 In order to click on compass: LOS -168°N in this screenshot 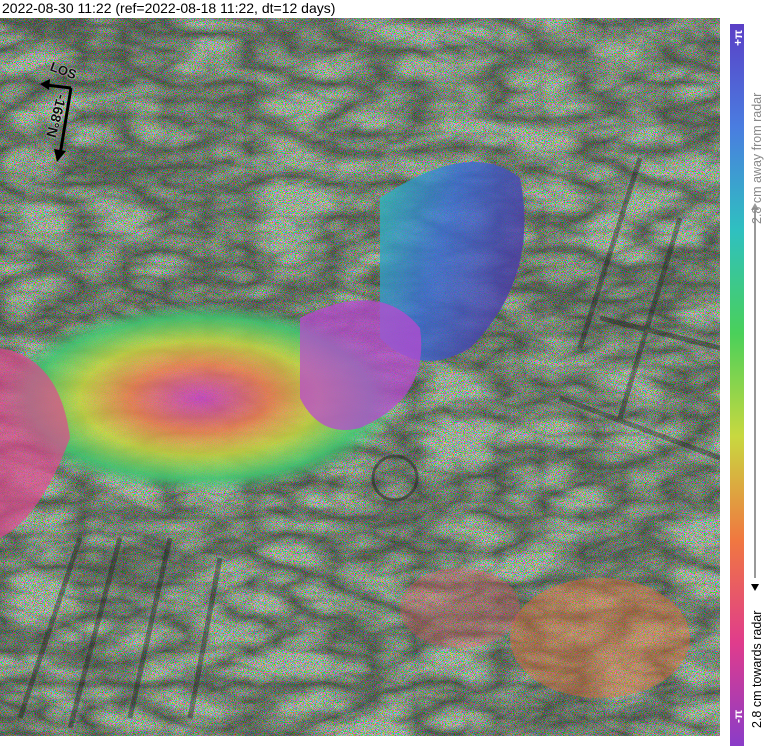, I will do `click(71, 111)`.